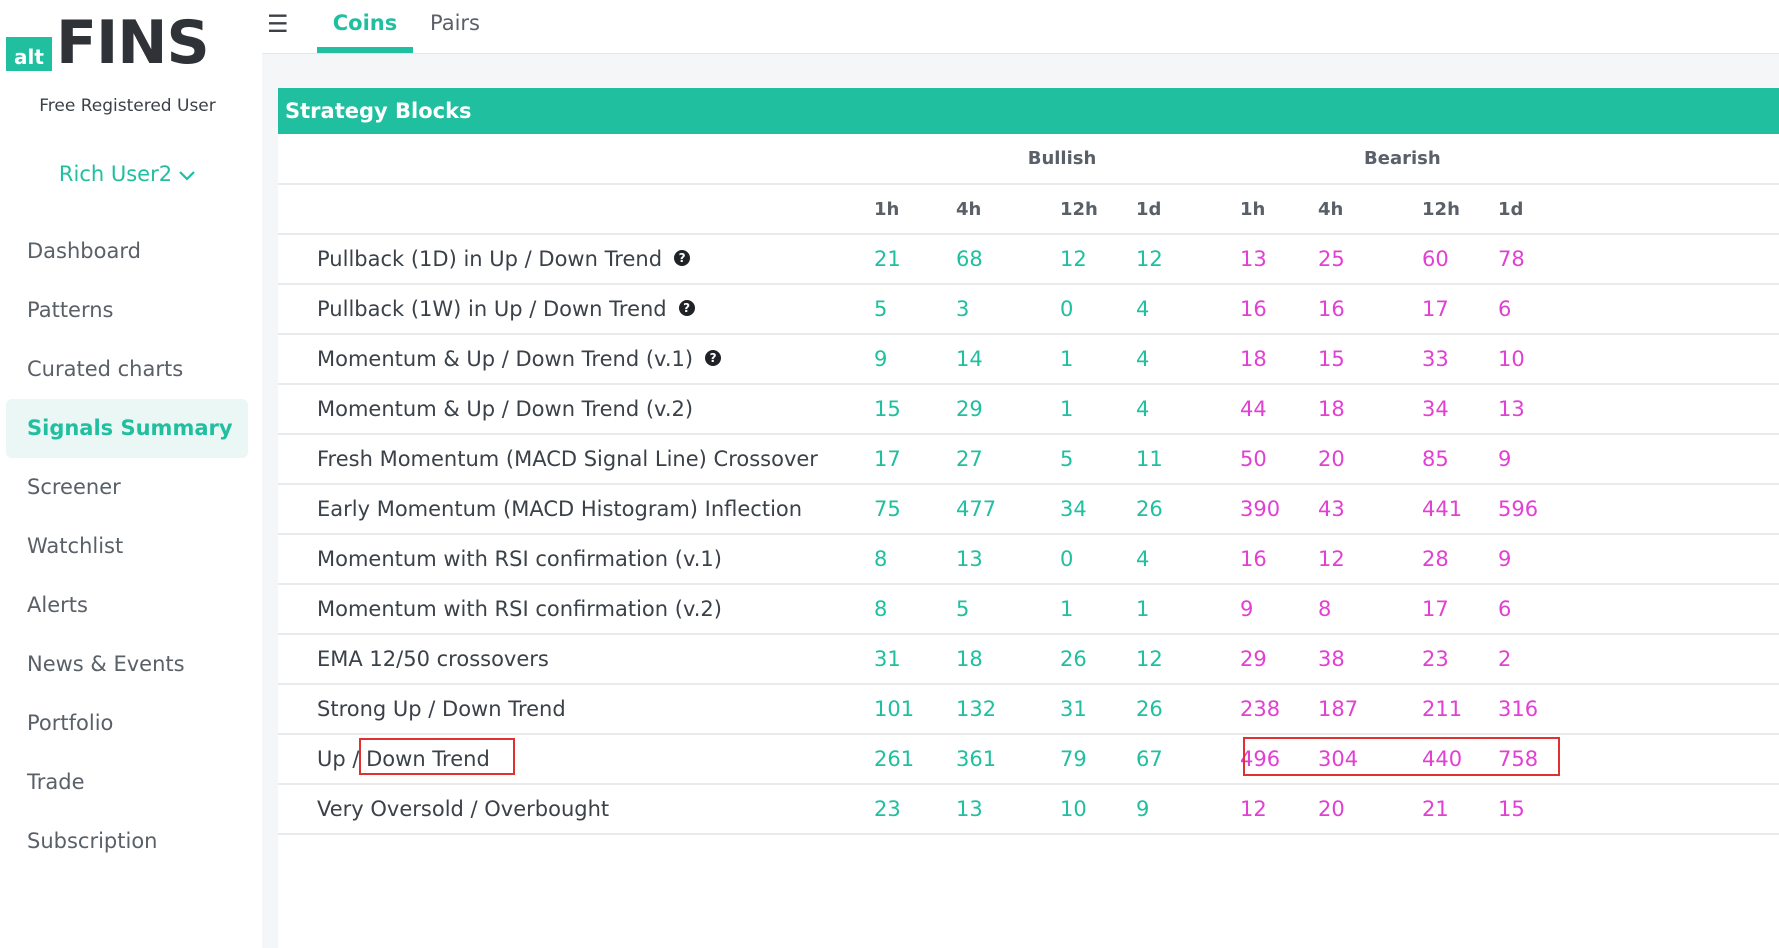  Describe the element at coordinates (1188, 759) in the screenshot. I see `bullish-count-cell: 67` at that location.